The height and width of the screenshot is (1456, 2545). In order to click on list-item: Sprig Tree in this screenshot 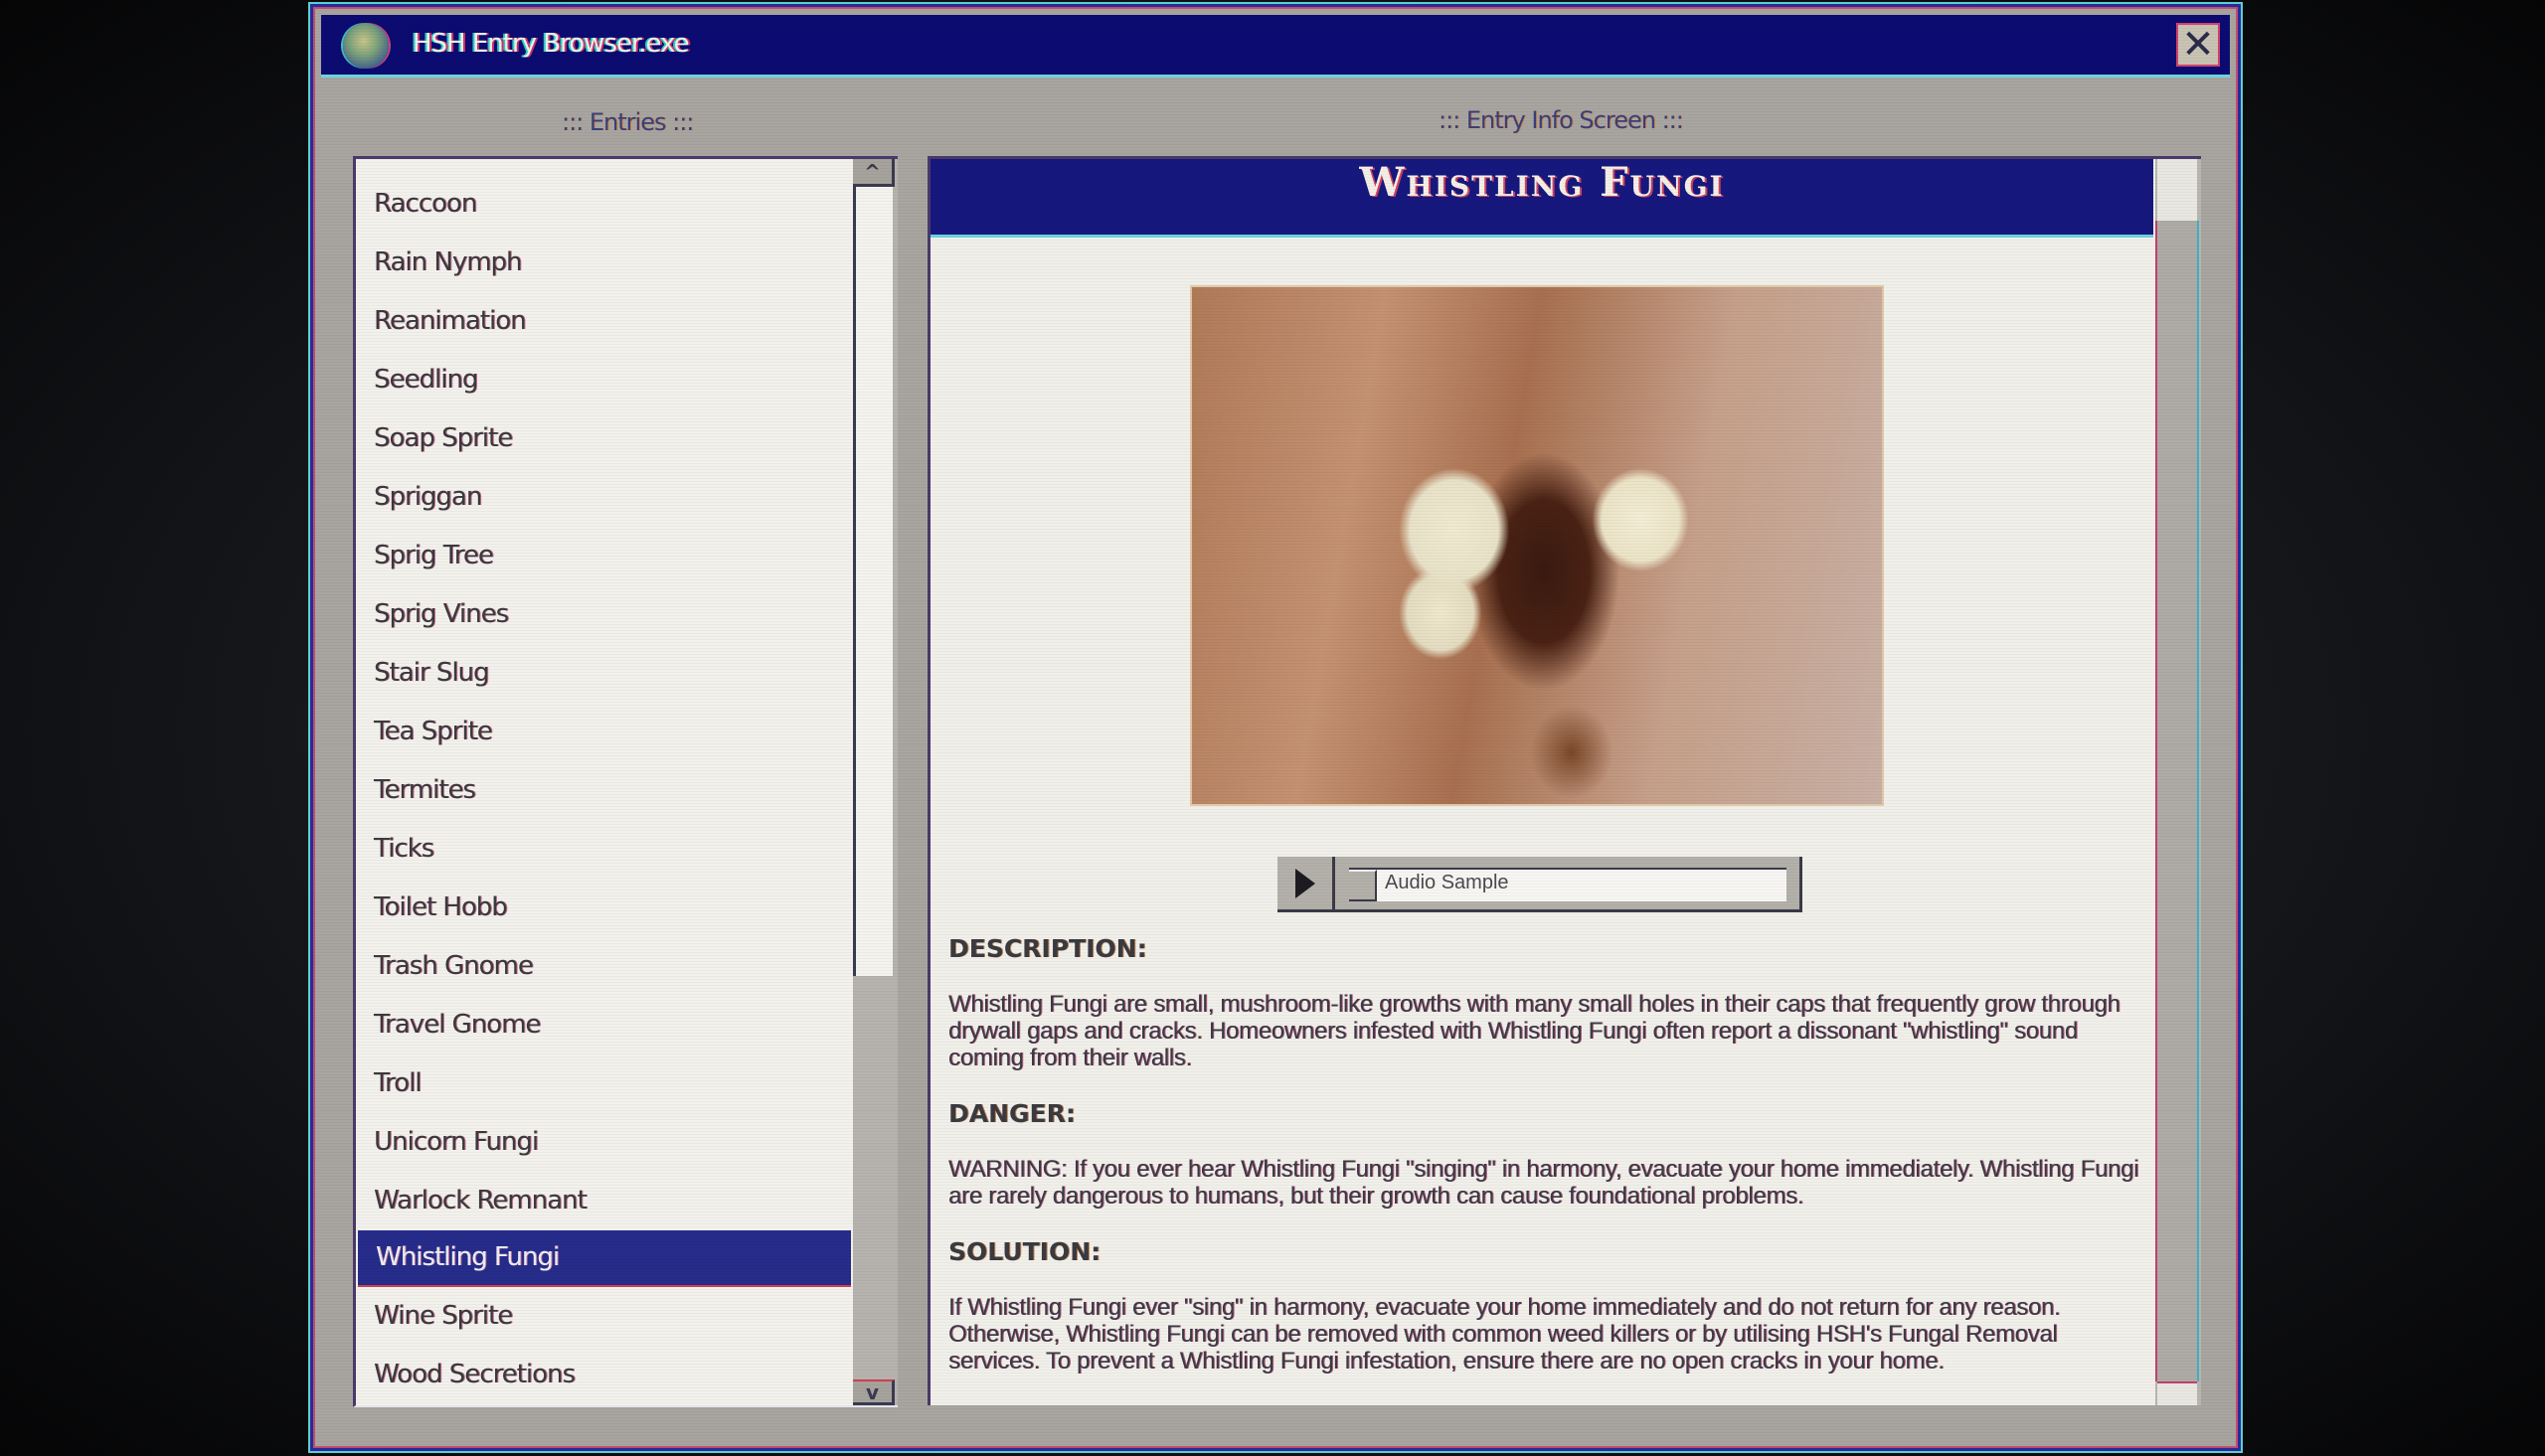, I will do `click(603, 556)`.